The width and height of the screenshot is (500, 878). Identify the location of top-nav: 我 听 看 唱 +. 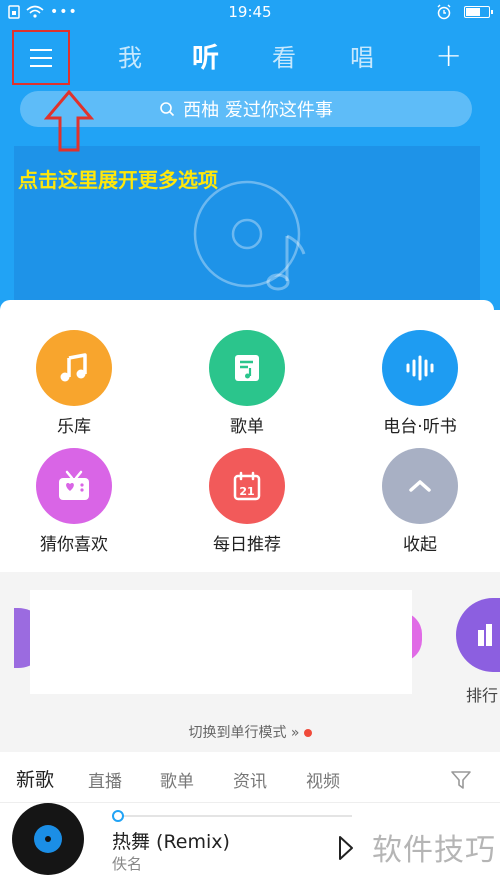
(250, 56).